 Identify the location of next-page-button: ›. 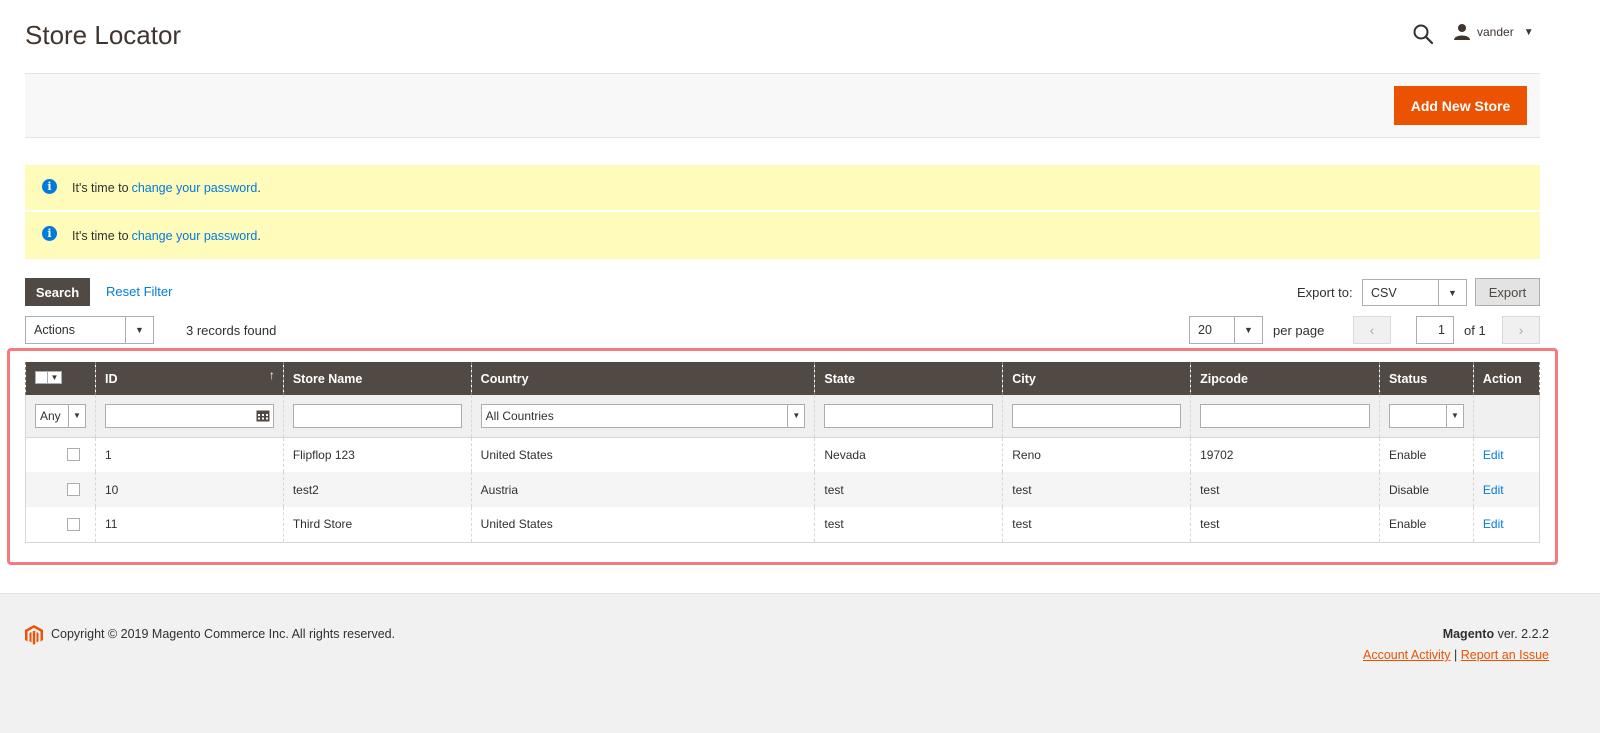
(1521, 330).